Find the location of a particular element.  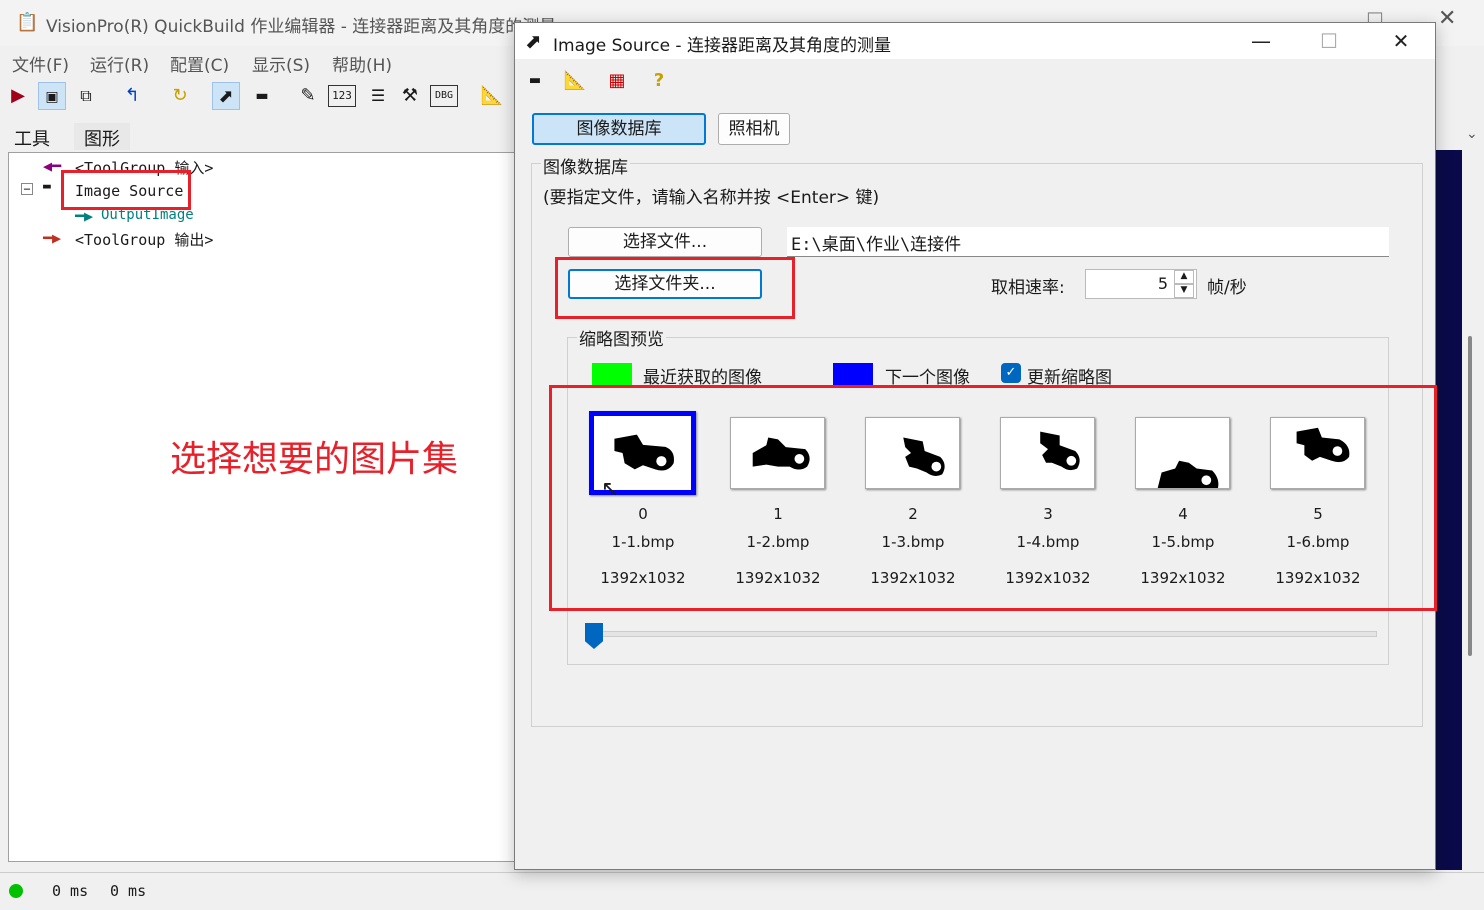

status-bar: 0 ms 0 ms is located at coordinates (742, 891).